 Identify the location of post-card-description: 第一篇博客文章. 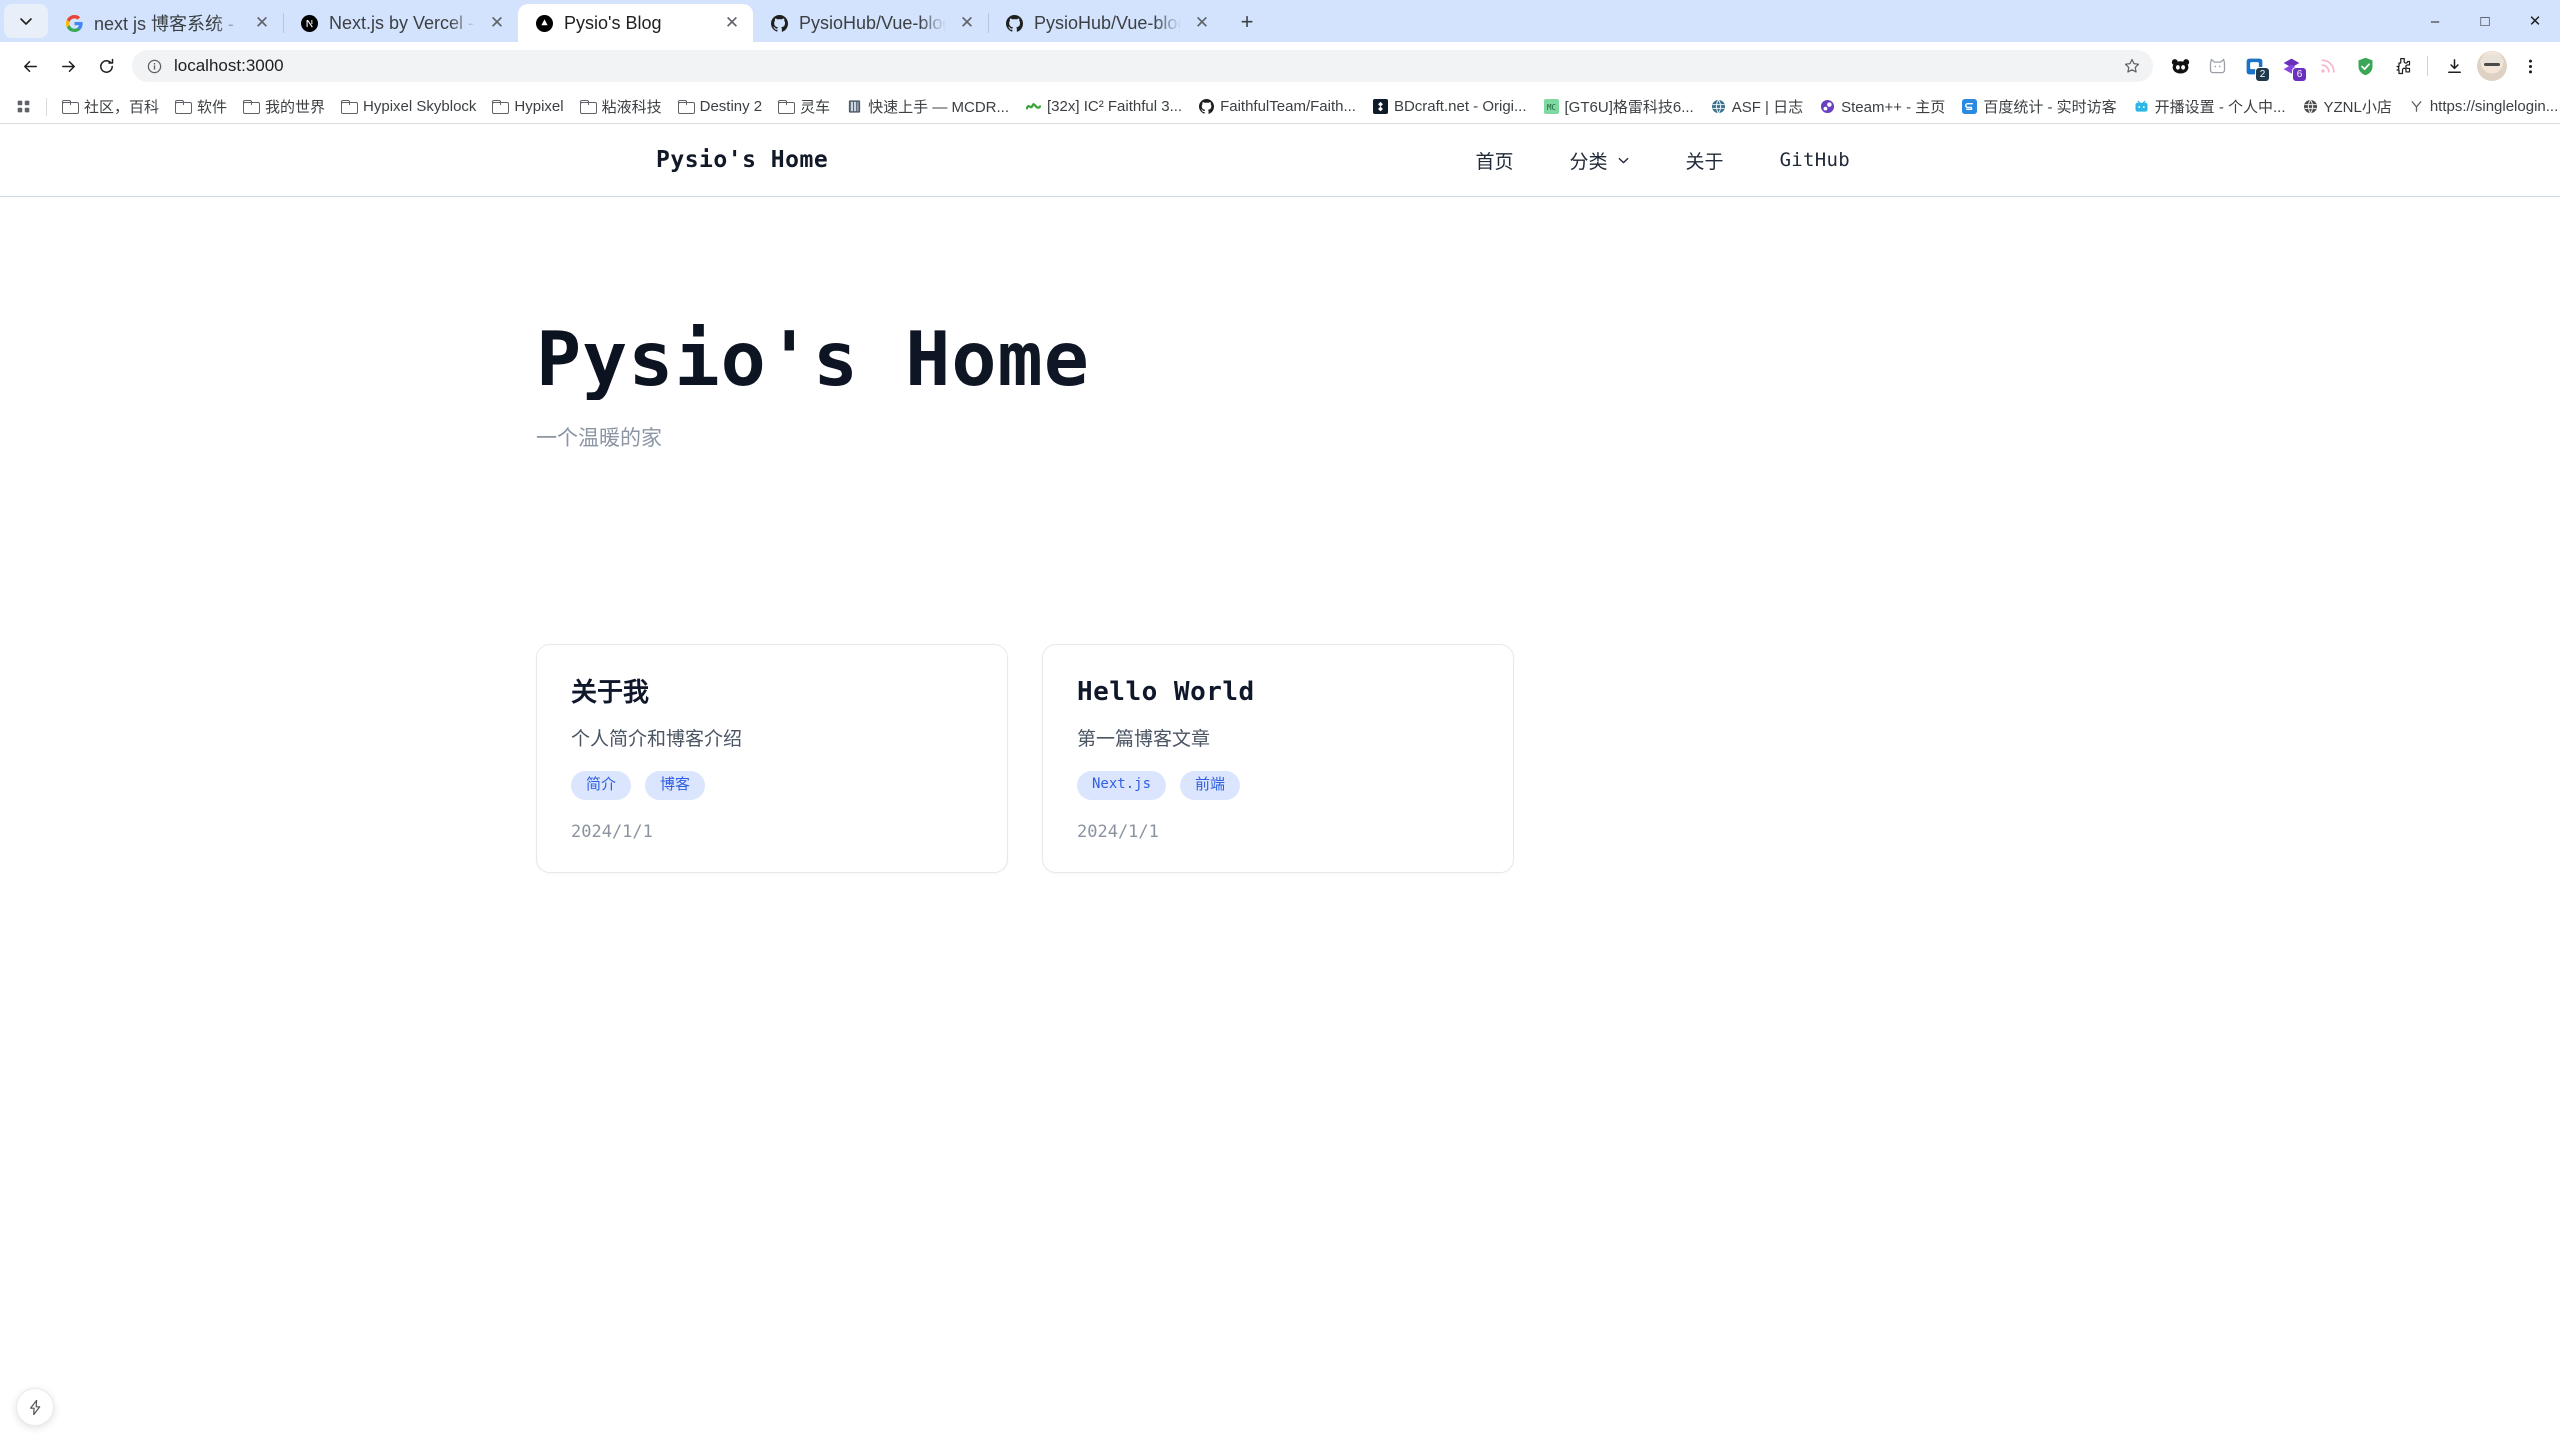
(1144, 740).